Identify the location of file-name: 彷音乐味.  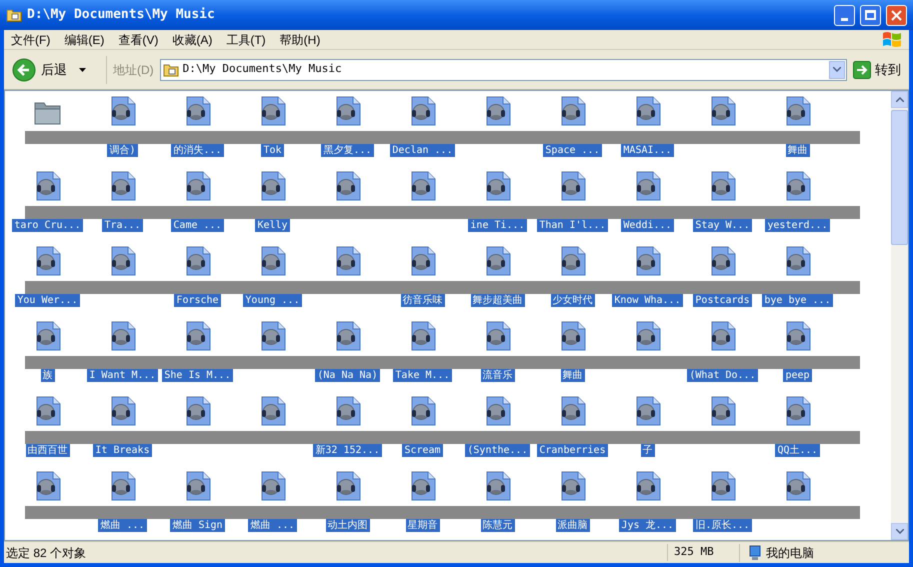
(422, 300).